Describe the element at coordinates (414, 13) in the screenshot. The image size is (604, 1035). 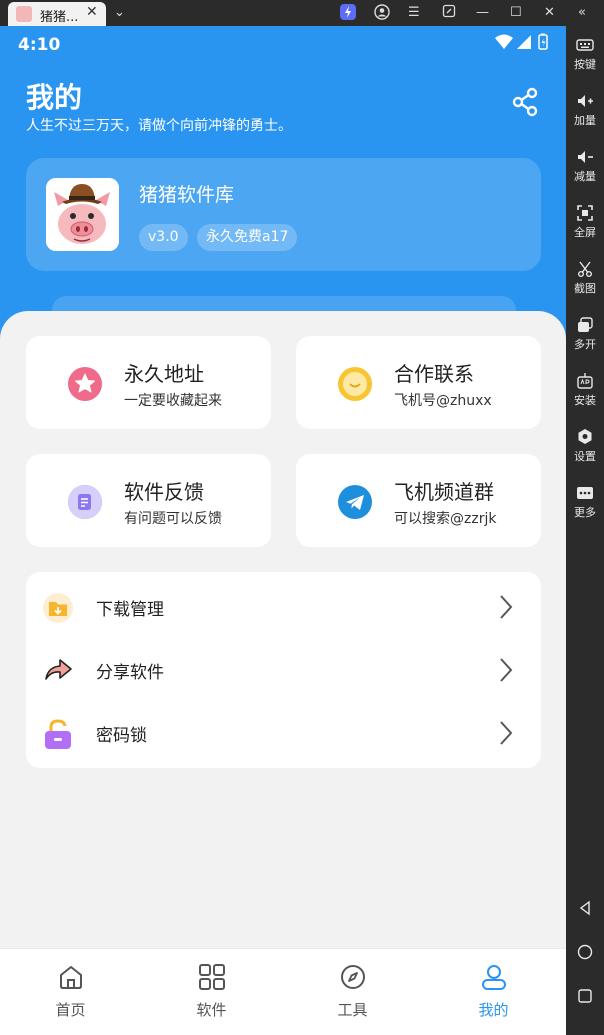
I see `menu-icon: ☰` at that location.